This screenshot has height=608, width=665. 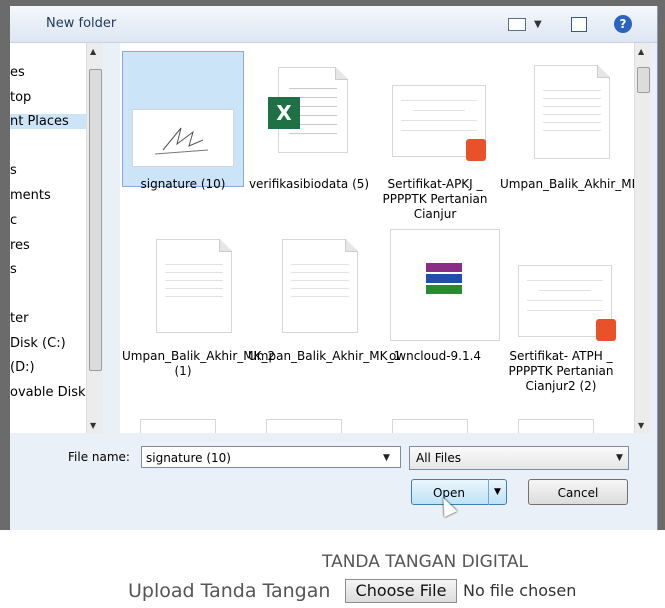 I want to click on toolbar: New folder ▼ ?, so click(x=333, y=24).